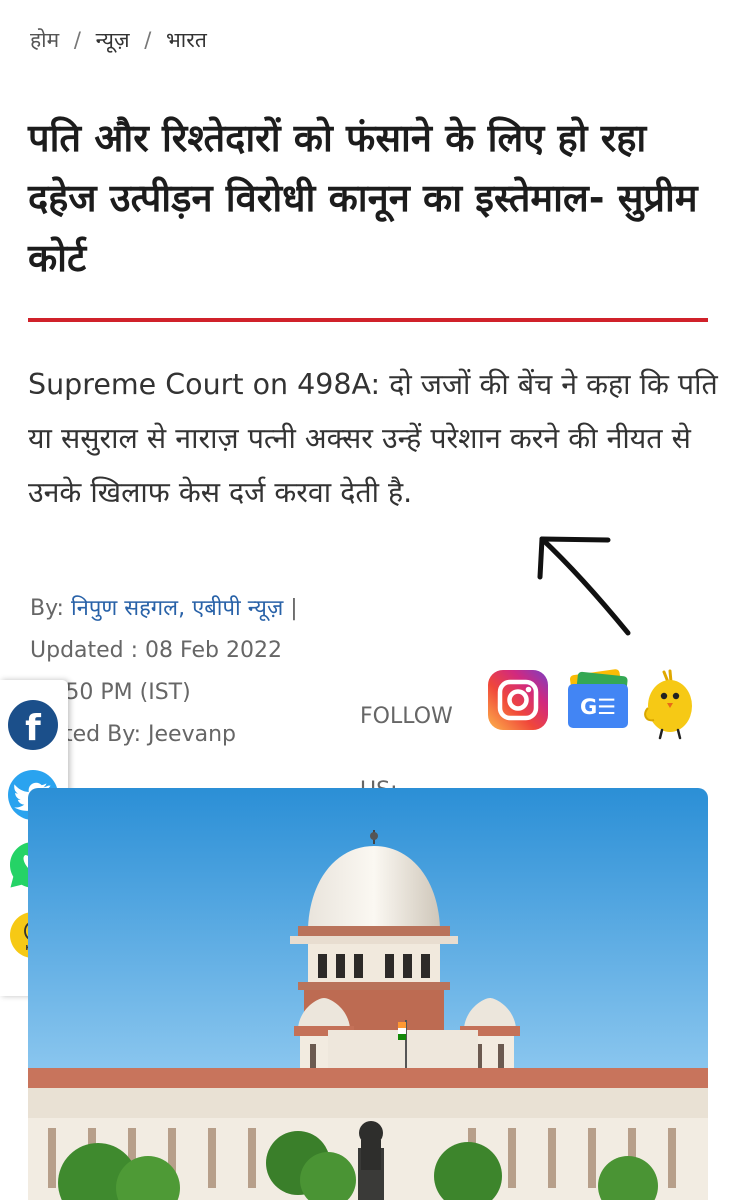 This screenshot has width=731, height=1200. What do you see at coordinates (113, 40) in the screenshot?
I see `breadcrumb-news: न्यूज़` at bounding box center [113, 40].